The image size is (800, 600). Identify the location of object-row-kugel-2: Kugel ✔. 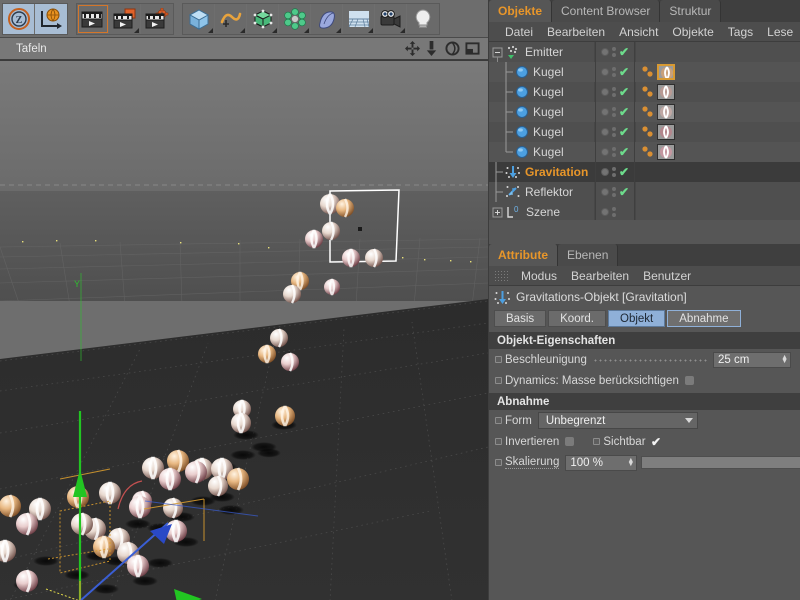
(644, 92).